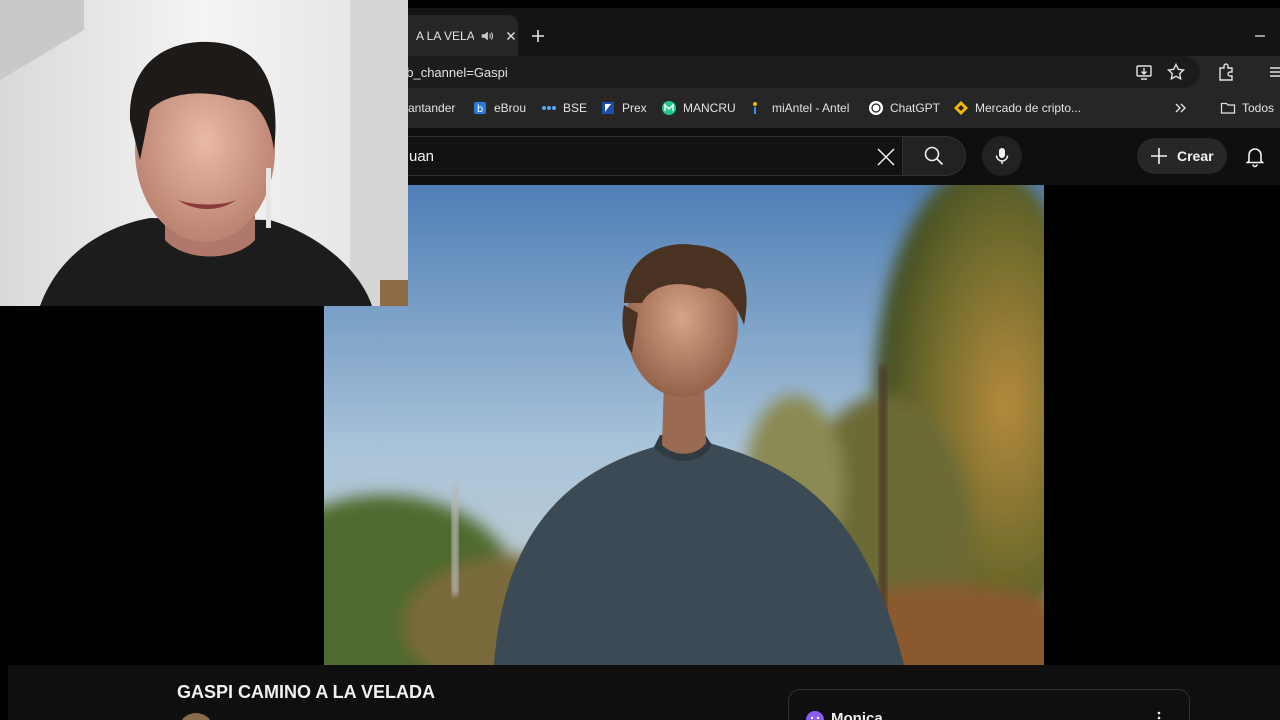  Describe the element at coordinates (1195, 156) in the screenshot. I see `create-label: Crear` at that location.